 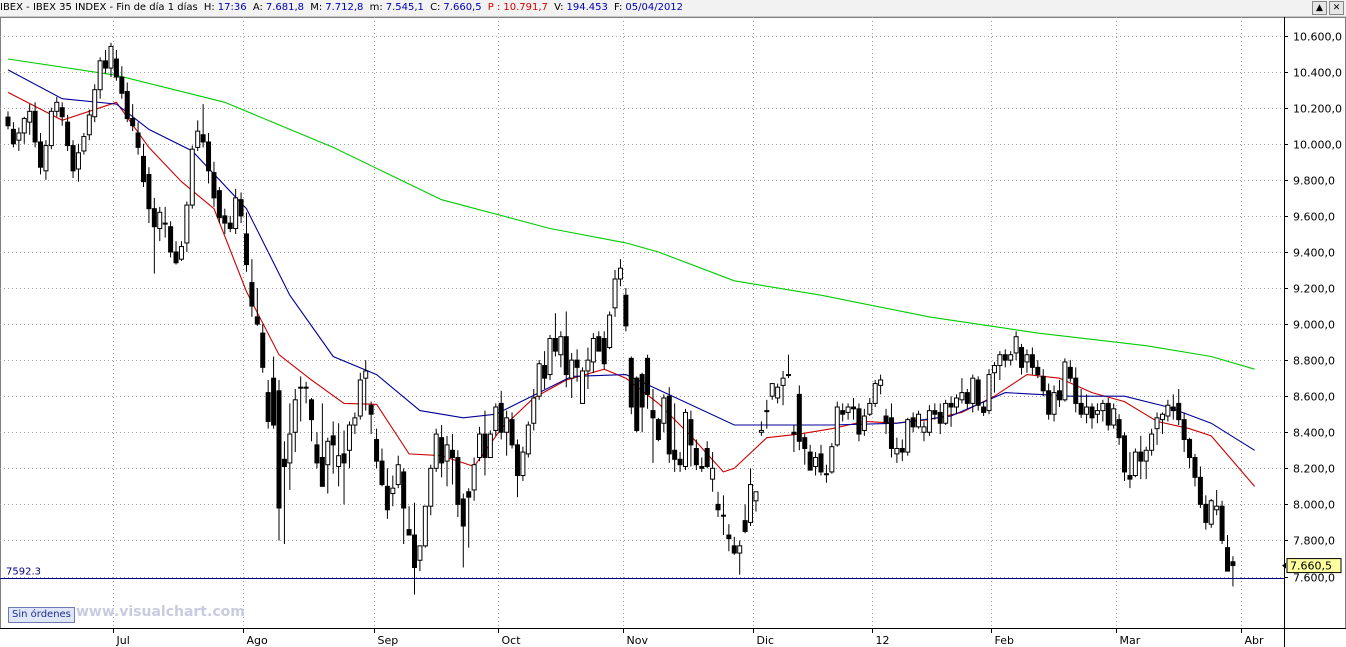 I want to click on x-tick-label: Sep, so click(x=388, y=640).